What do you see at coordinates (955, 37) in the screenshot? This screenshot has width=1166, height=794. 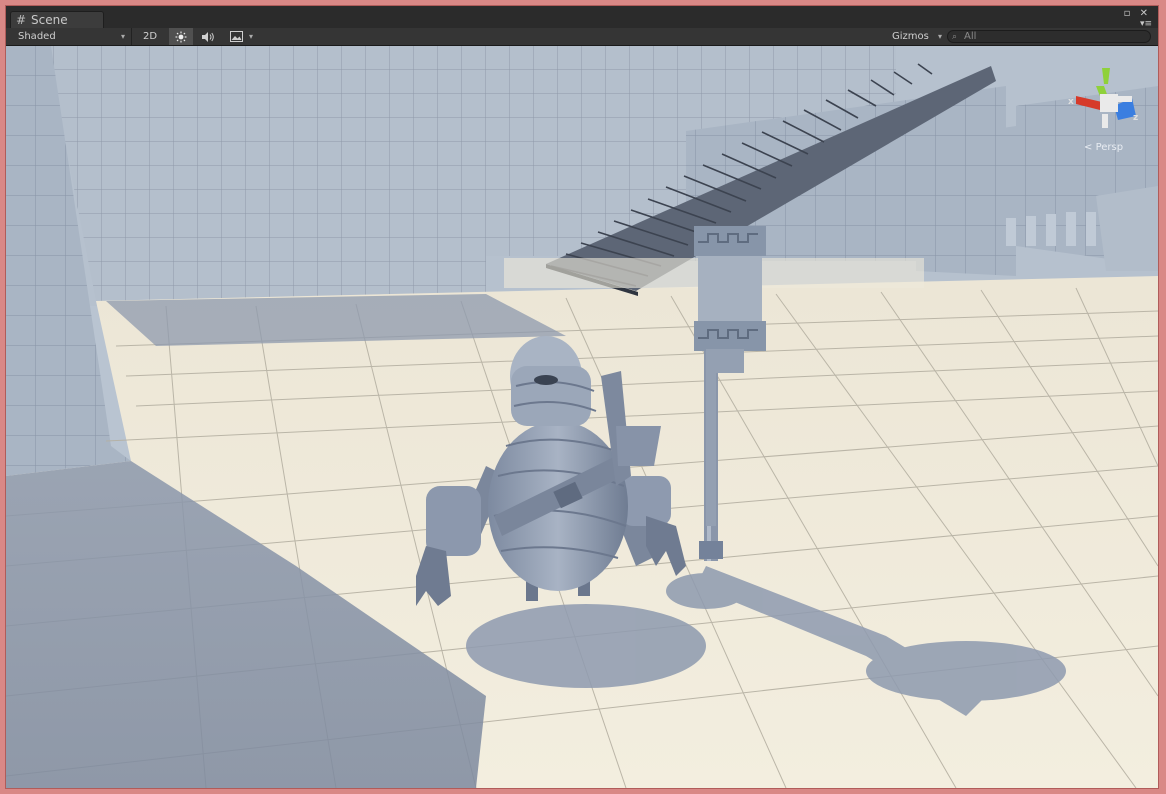 I see `search-icon: ⌕` at bounding box center [955, 37].